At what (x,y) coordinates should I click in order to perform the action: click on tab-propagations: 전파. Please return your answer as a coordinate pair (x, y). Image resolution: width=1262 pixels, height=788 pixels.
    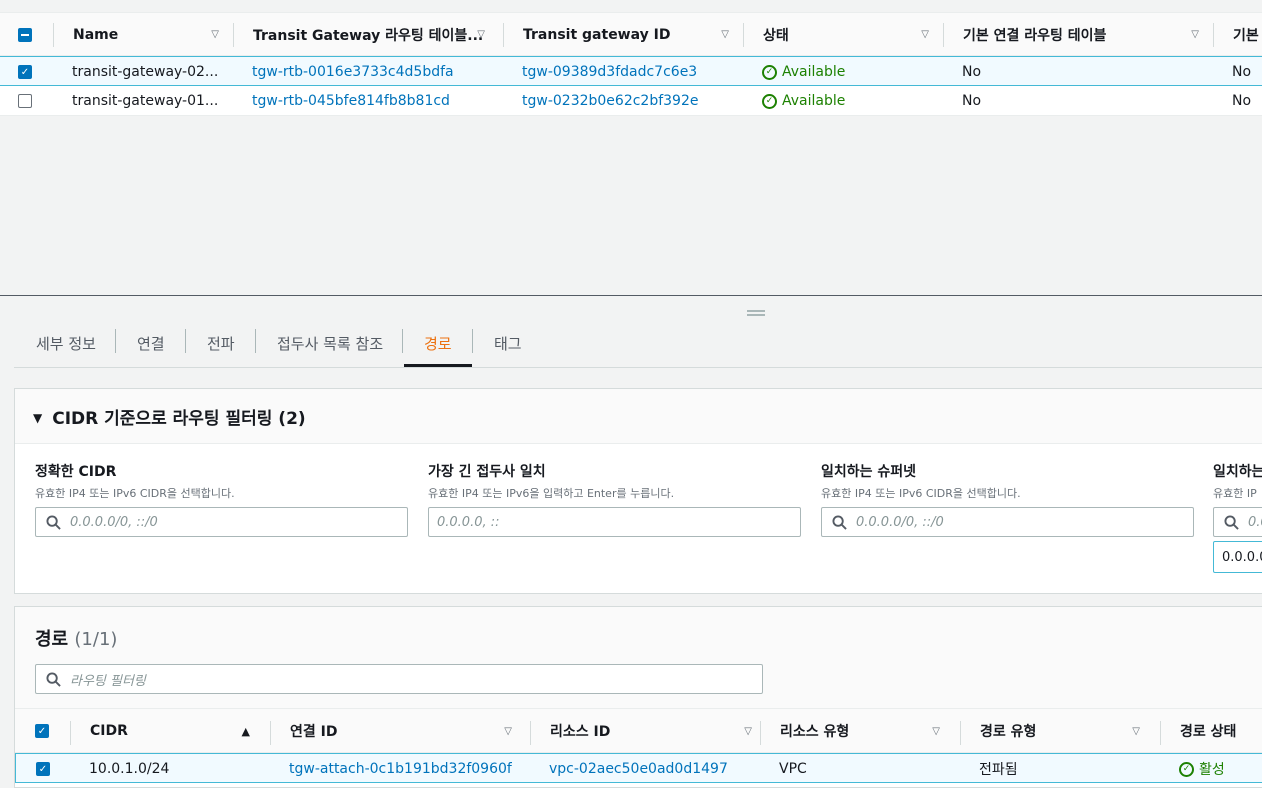
    Looking at the image, I should click on (221, 343).